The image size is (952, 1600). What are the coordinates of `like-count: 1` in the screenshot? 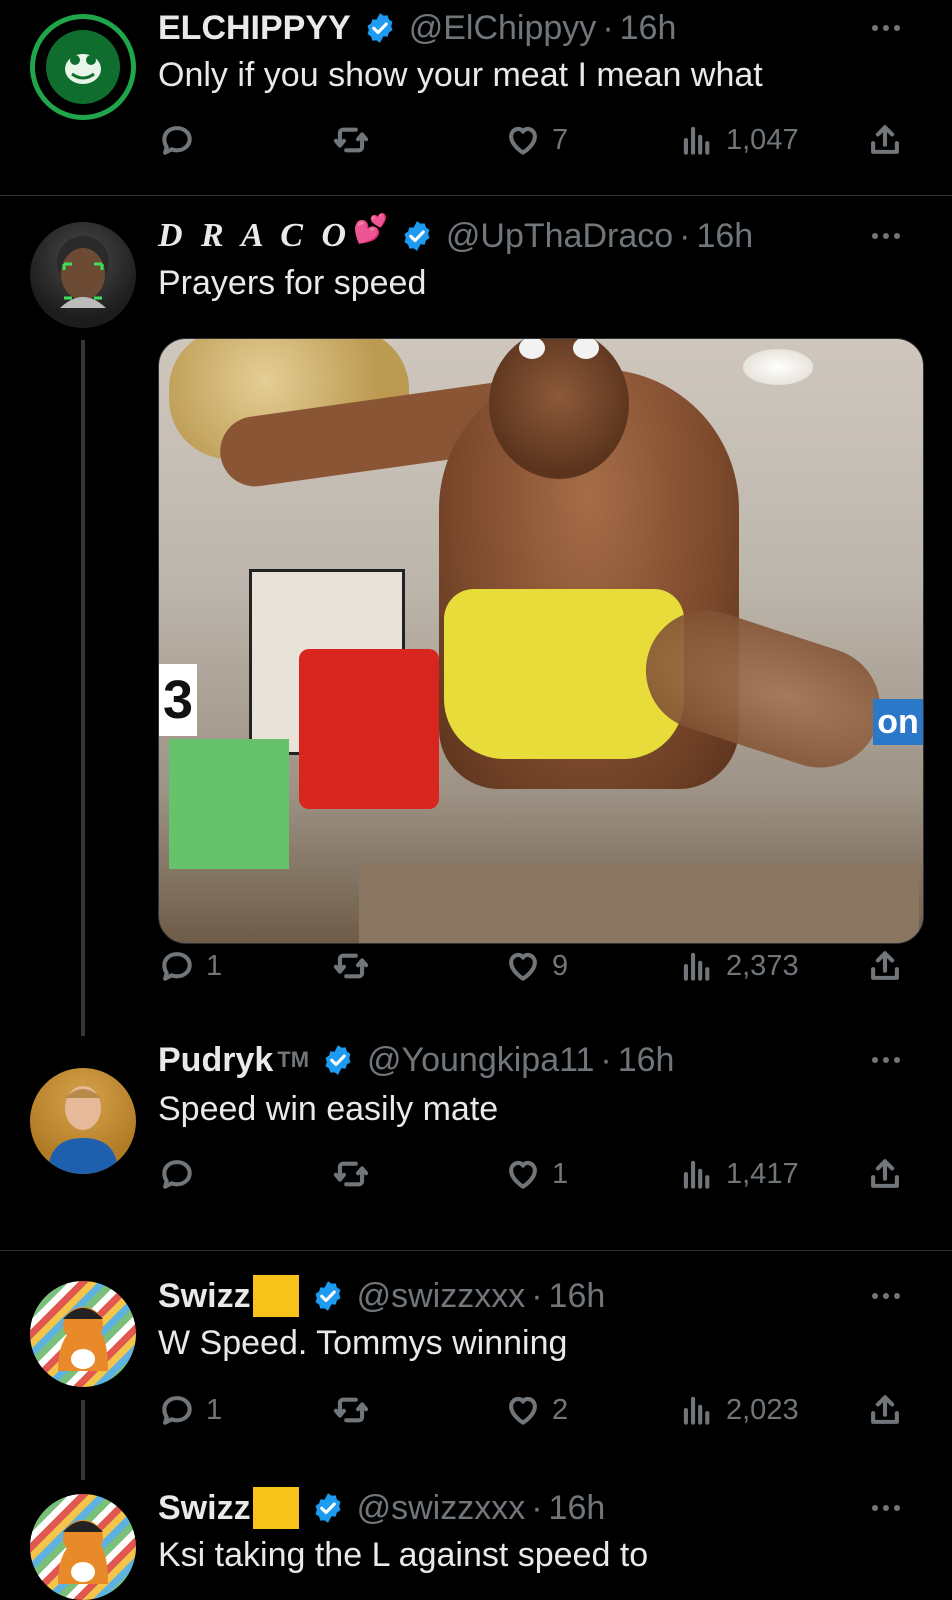 It's located at (560, 1173).